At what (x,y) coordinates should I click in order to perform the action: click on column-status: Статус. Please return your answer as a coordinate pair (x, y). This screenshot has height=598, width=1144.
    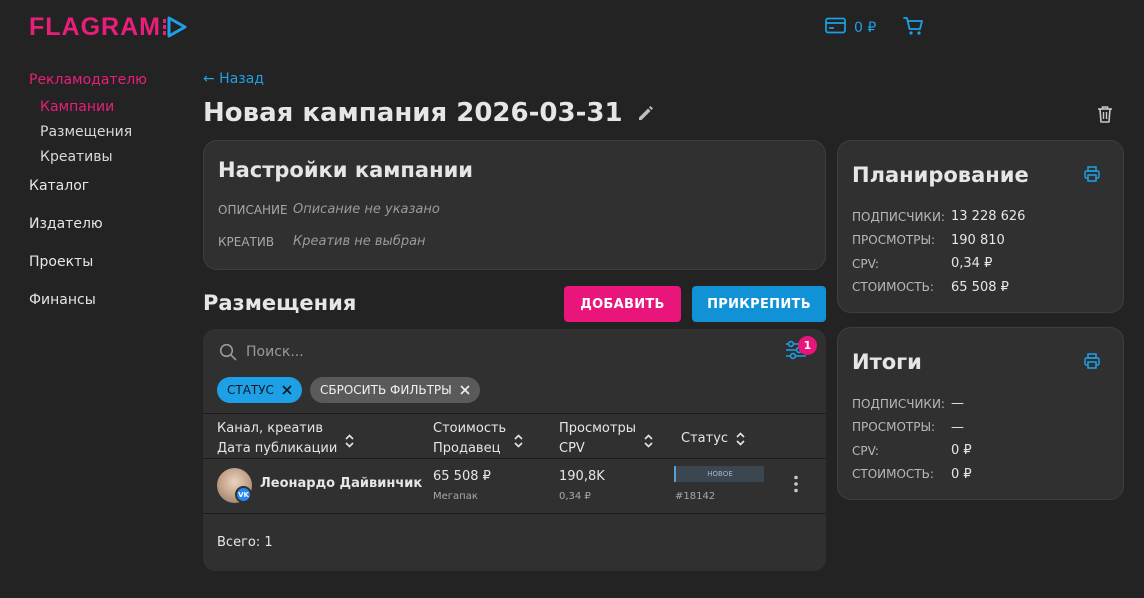
    Looking at the image, I should click on (713, 439).